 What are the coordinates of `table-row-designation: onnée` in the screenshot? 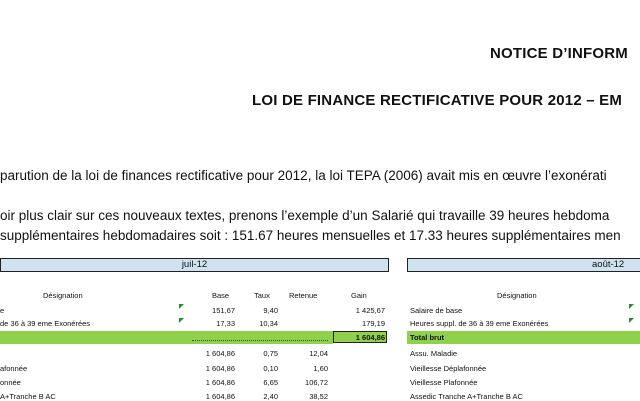 It's located at (10, 382).